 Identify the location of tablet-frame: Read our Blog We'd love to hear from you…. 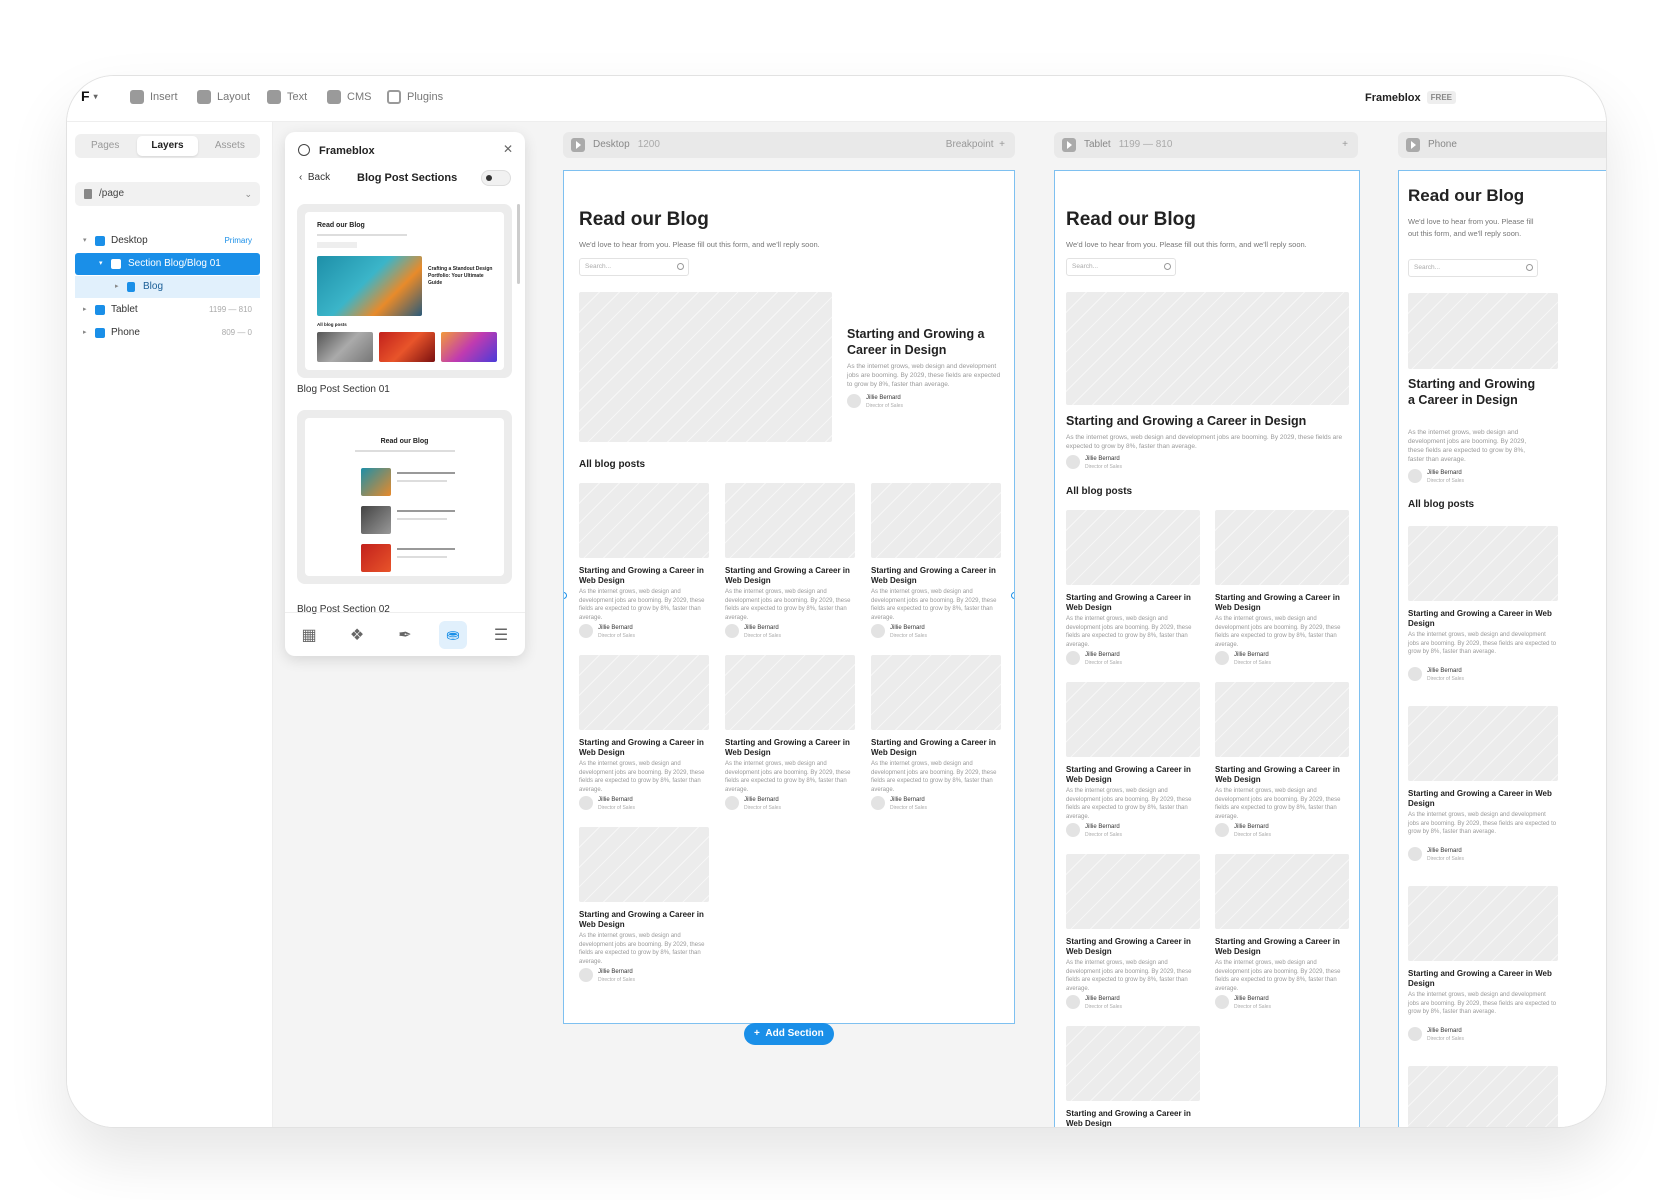
(1207, 648).